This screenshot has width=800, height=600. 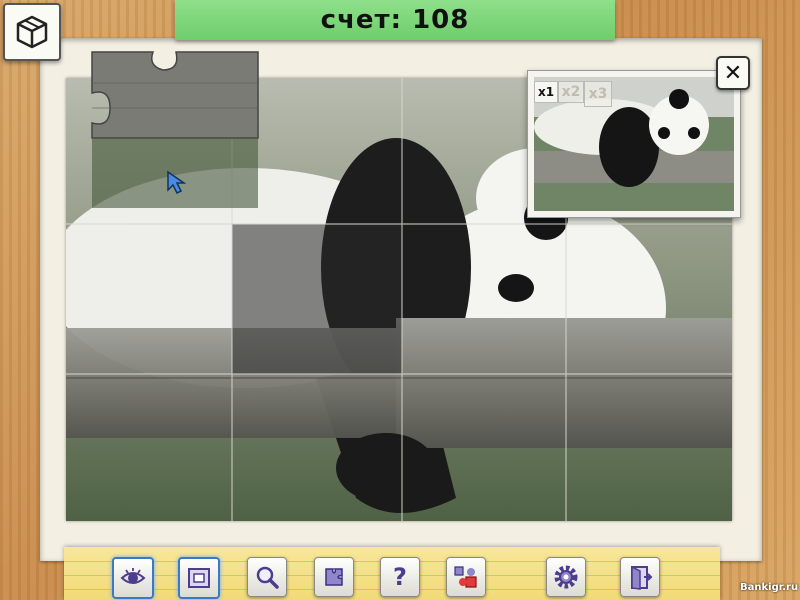 I want to click on bottom-toolbar: ?, so click(x=392, y=573).